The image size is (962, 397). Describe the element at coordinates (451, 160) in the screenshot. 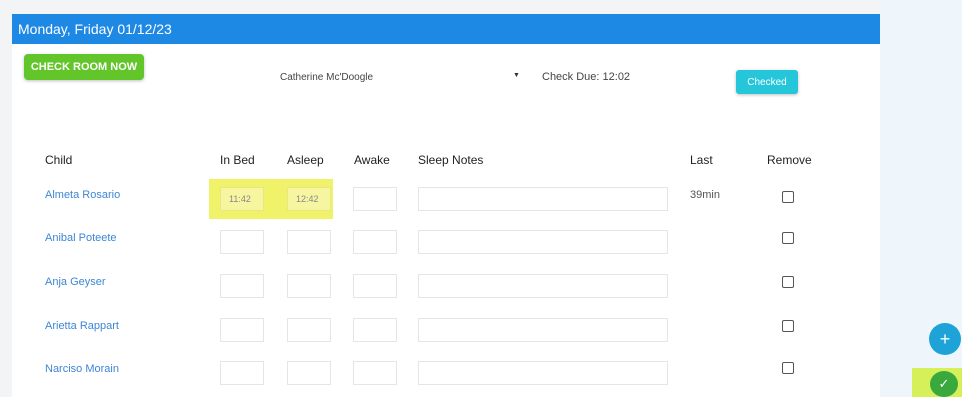

I see `column-header-sleep-notes: Sleep Notes` at that location.